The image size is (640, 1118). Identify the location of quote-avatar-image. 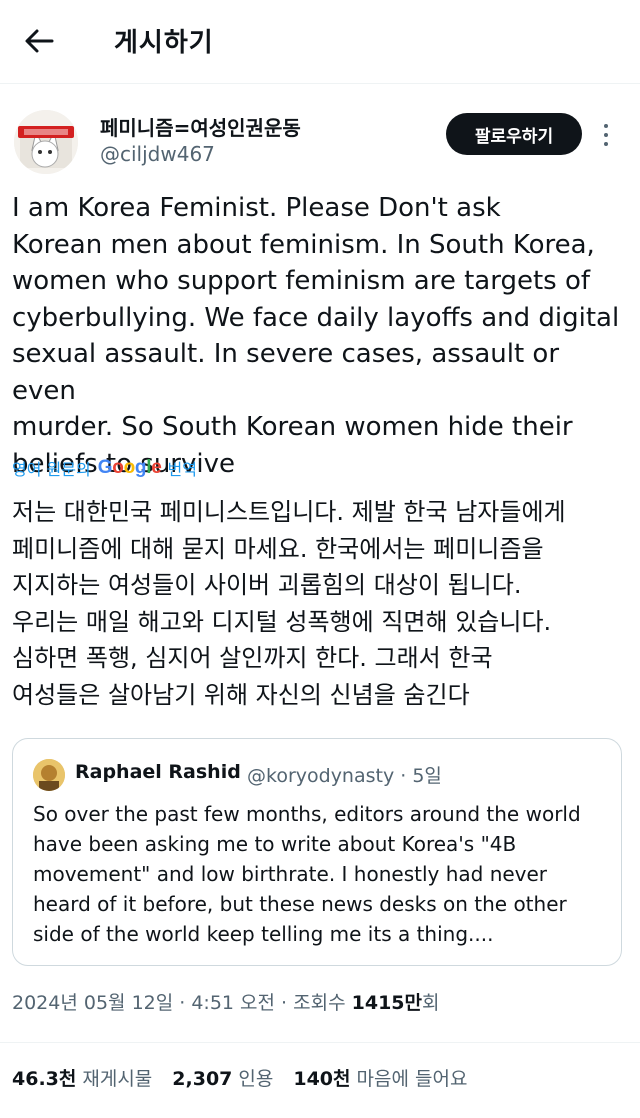
(49, 775).